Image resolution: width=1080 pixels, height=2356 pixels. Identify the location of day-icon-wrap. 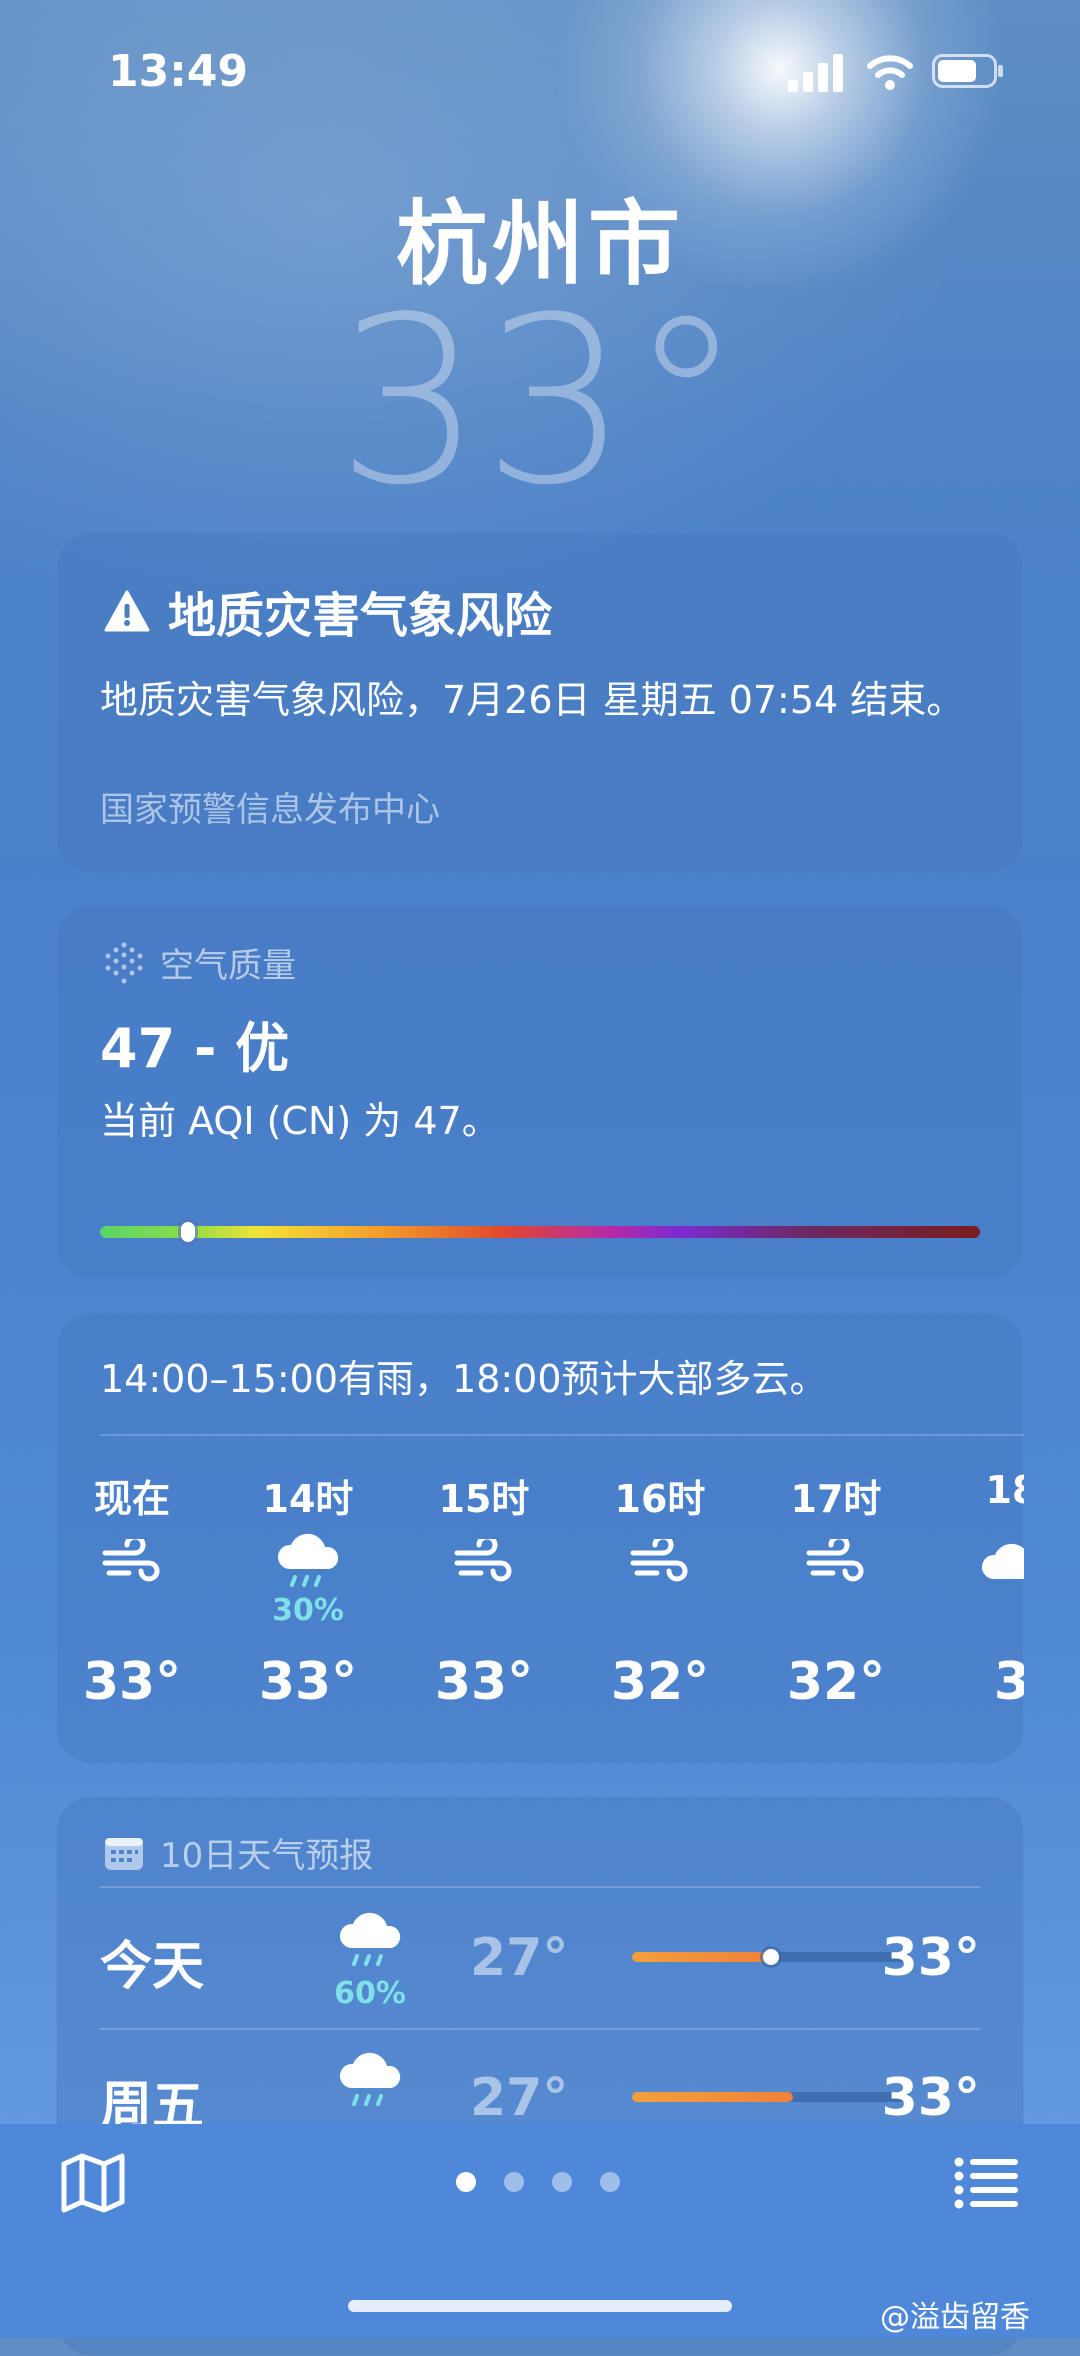
(370, 2083).